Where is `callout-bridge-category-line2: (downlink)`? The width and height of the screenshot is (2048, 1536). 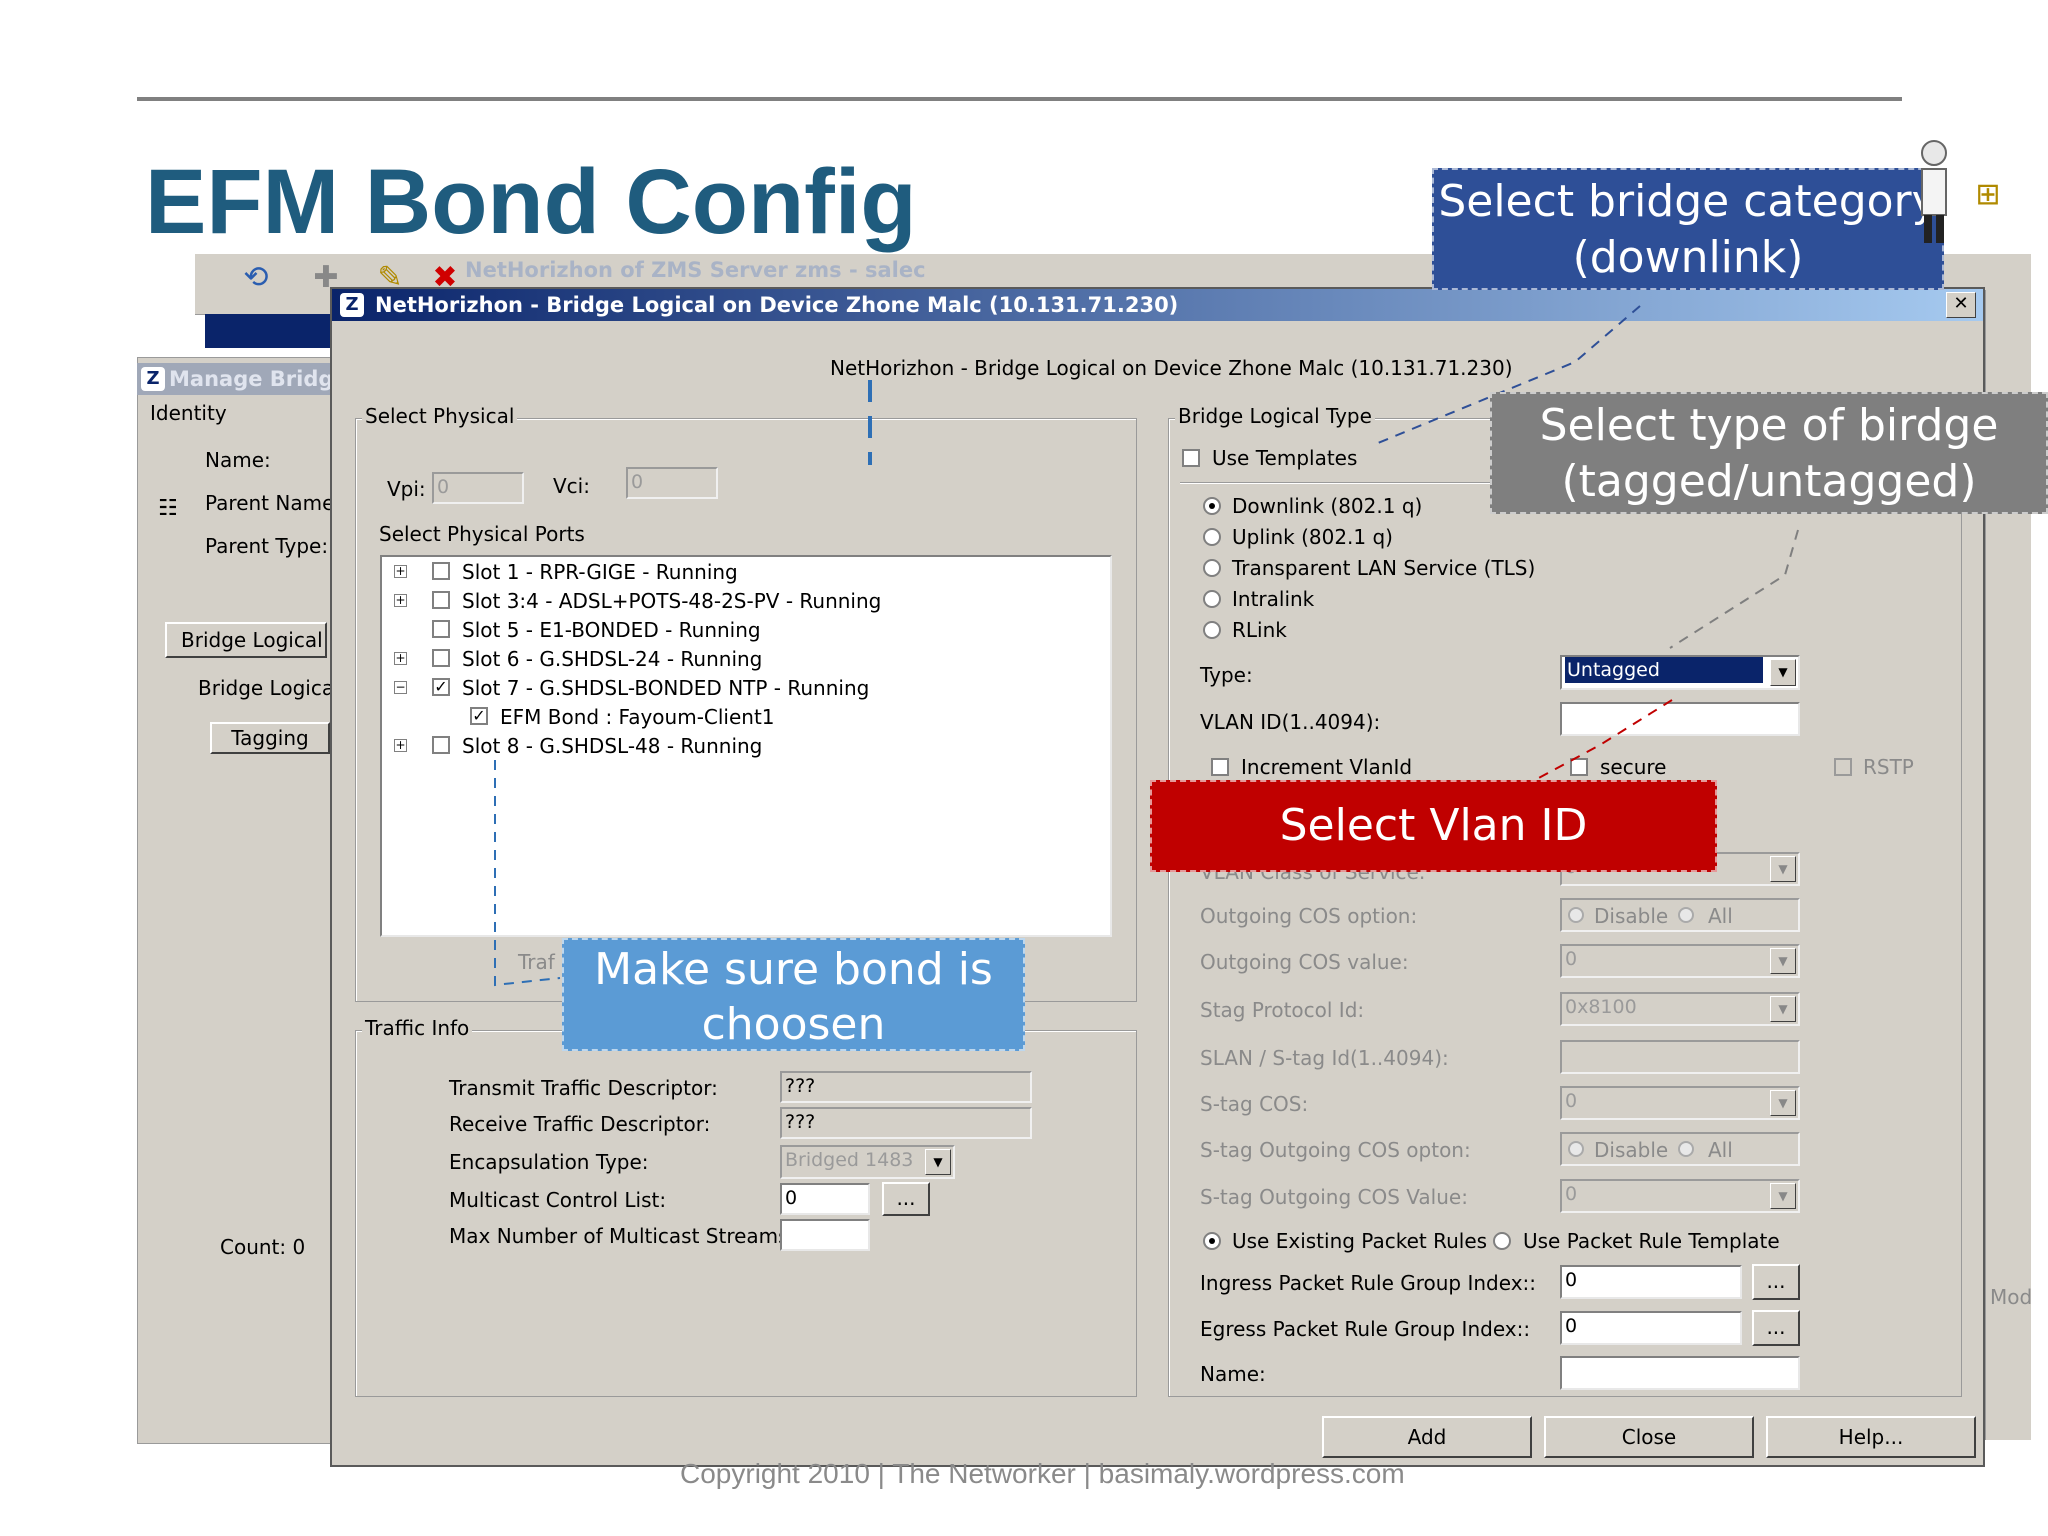
callout-bridge-category-line2: (downlink) is located at coordinates (1688, 257).